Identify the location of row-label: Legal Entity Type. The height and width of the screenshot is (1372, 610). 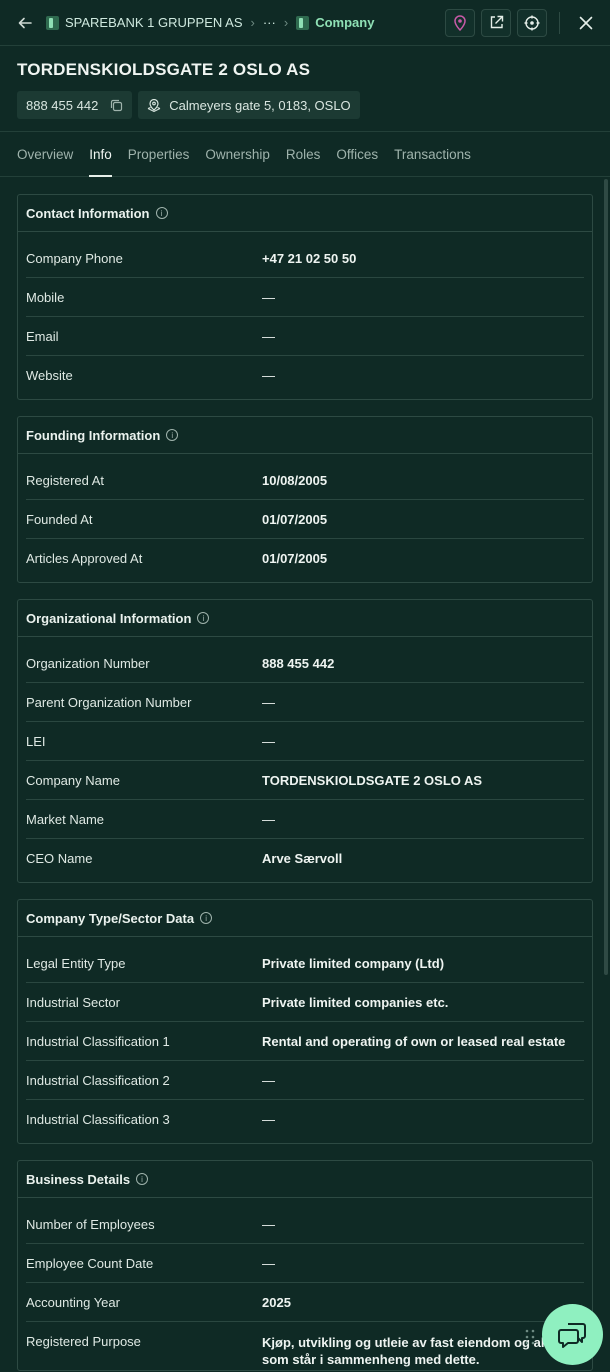
(76, 963).